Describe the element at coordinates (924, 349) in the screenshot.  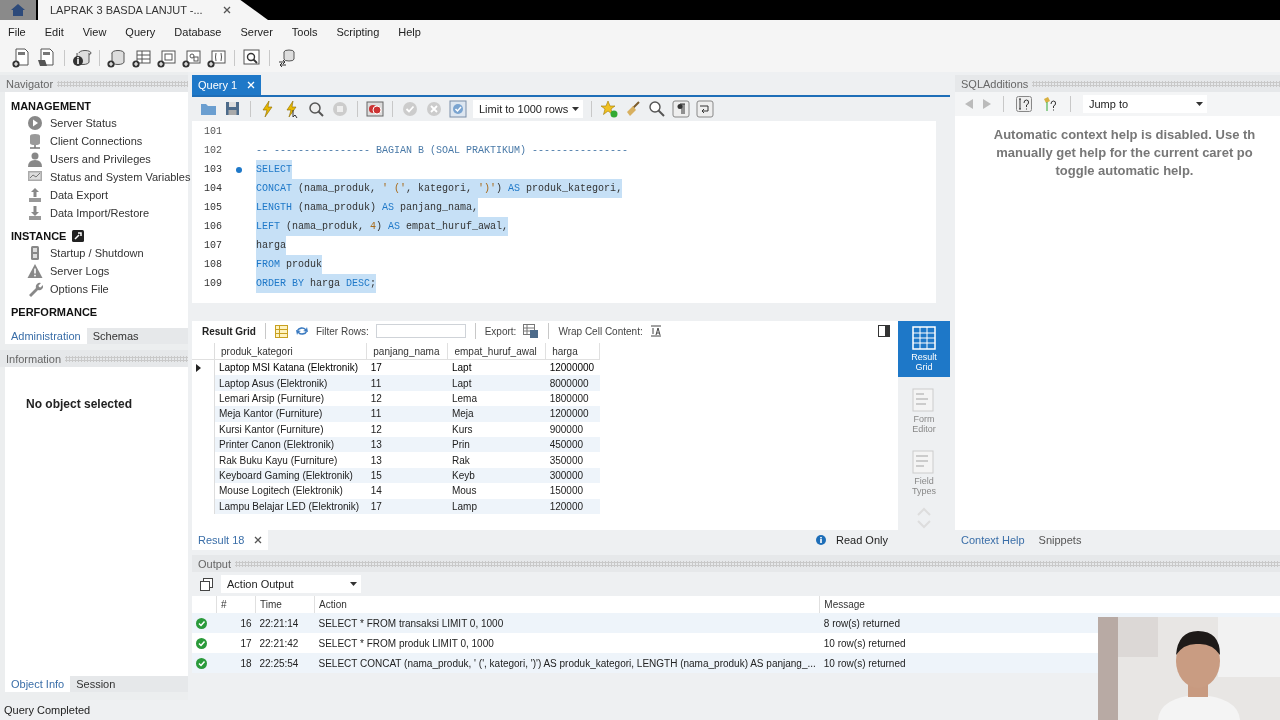
I see `result-view-button: Result Grid` at that location.